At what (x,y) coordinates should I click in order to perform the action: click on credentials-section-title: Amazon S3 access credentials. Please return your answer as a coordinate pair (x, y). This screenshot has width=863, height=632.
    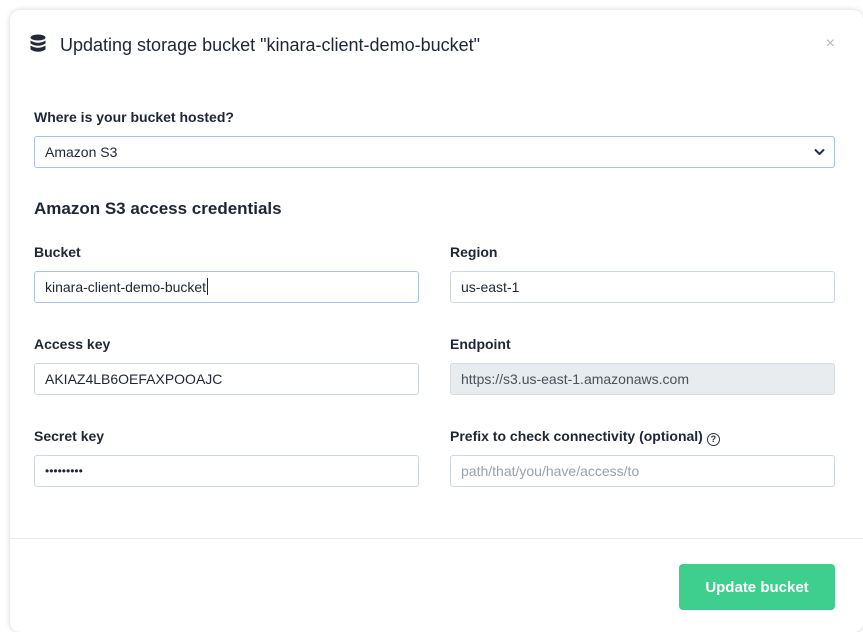
    Looking at the image, I should click on (158, 208).